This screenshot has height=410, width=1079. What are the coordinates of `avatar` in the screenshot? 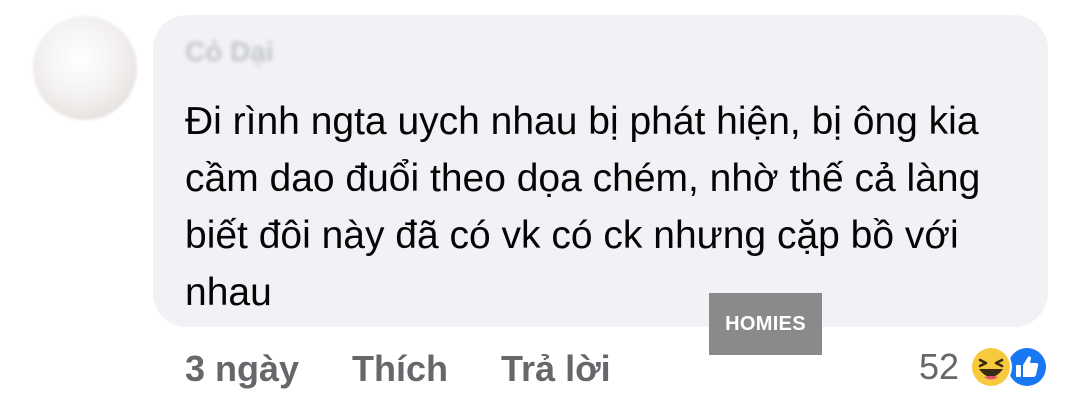 It's located at (85, 68).